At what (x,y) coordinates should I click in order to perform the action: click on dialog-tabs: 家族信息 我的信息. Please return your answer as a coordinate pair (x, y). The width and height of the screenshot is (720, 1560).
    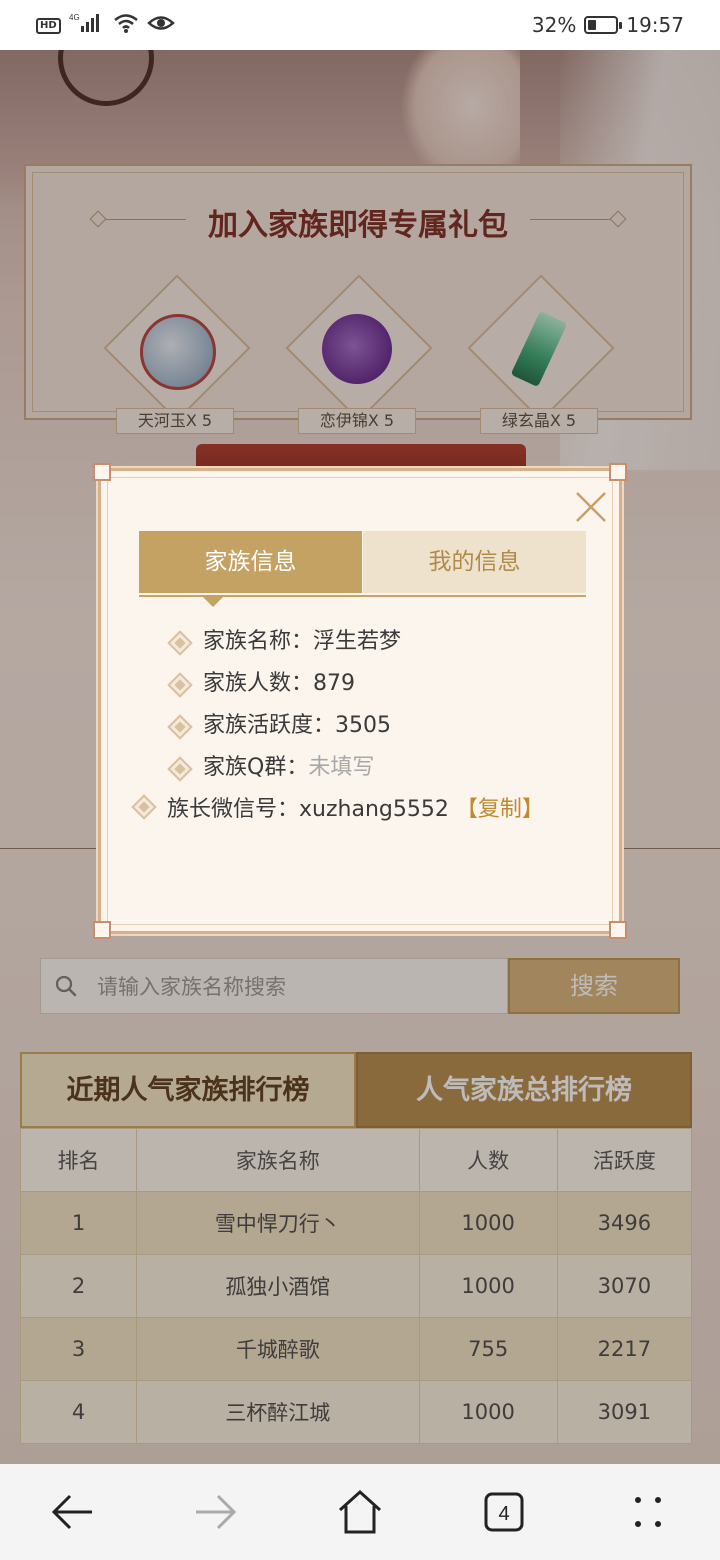
    Looking at the image, I should click on (362, 564).